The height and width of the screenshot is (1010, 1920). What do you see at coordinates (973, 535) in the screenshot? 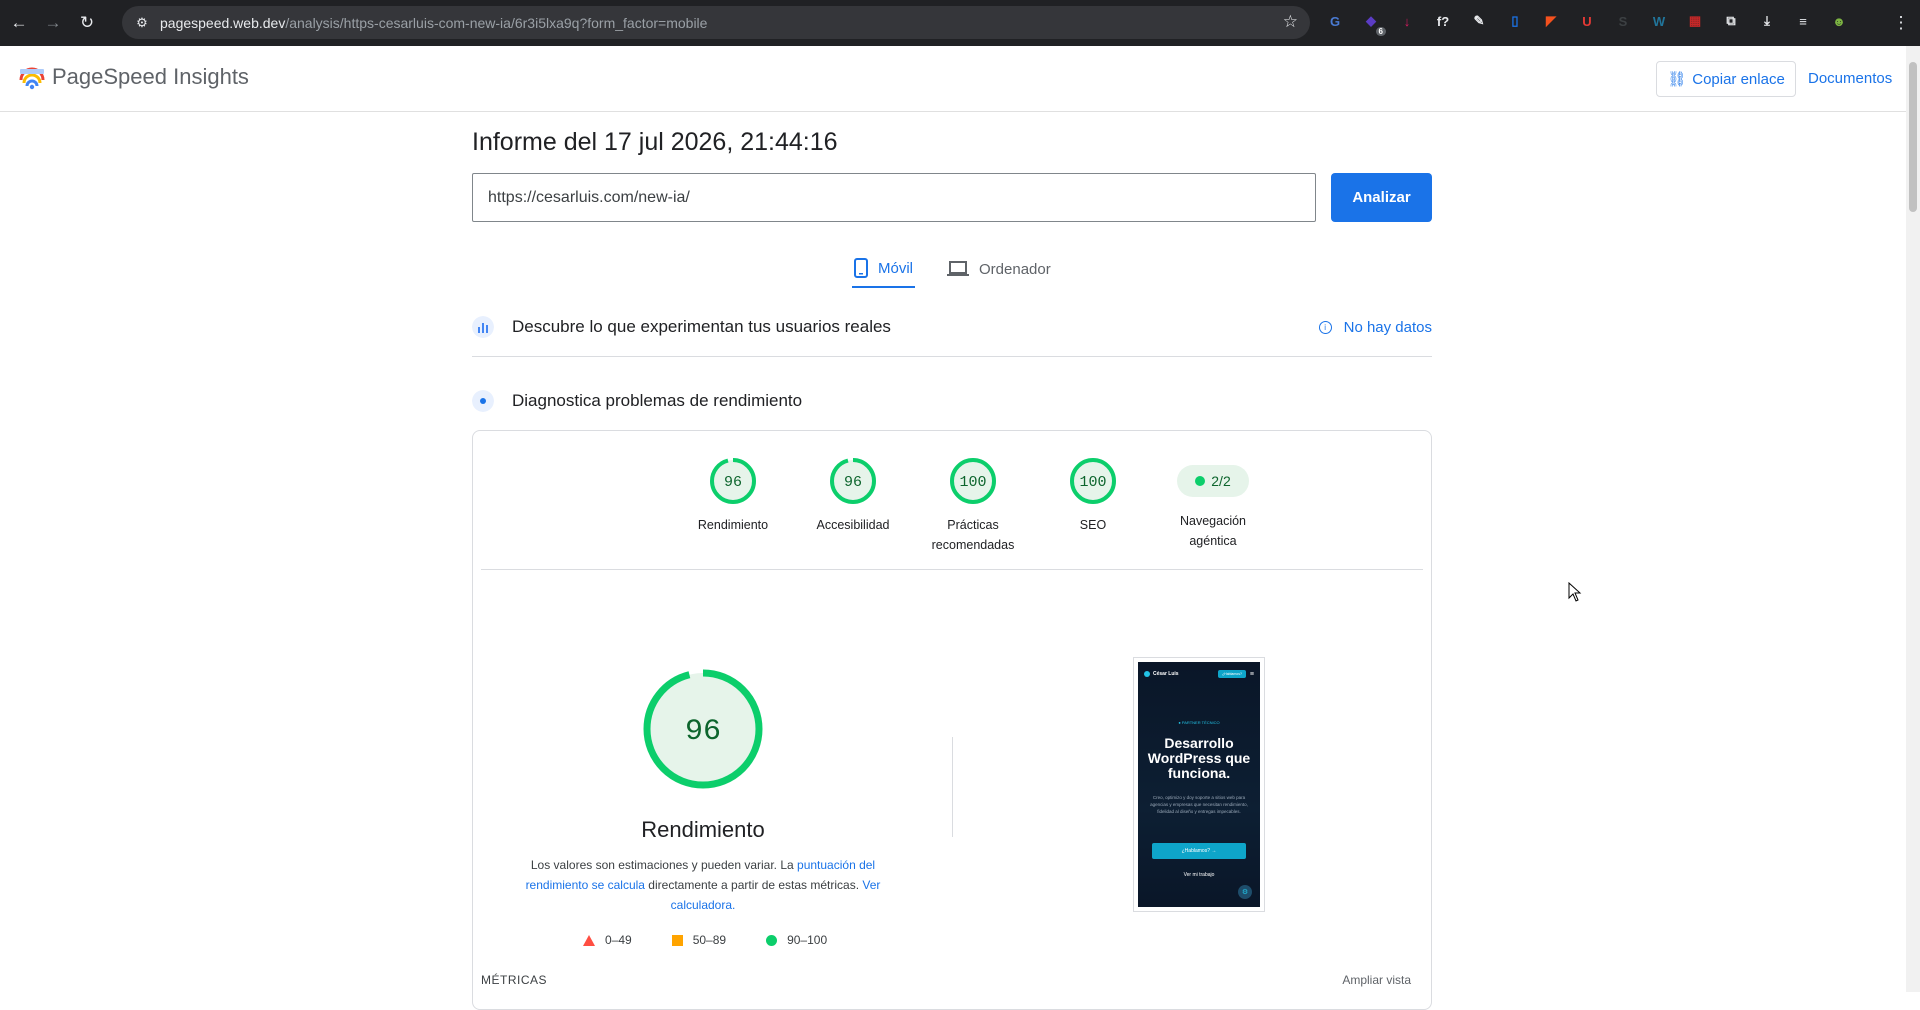
I see `gauge-label: Prácticas recomendadas` at bounding box center [973, 535].